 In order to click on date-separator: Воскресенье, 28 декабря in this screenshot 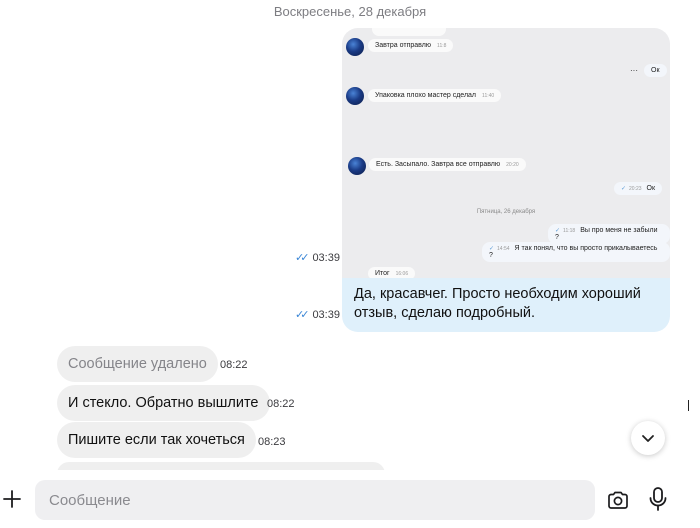, I will do `click(350, 11)`.